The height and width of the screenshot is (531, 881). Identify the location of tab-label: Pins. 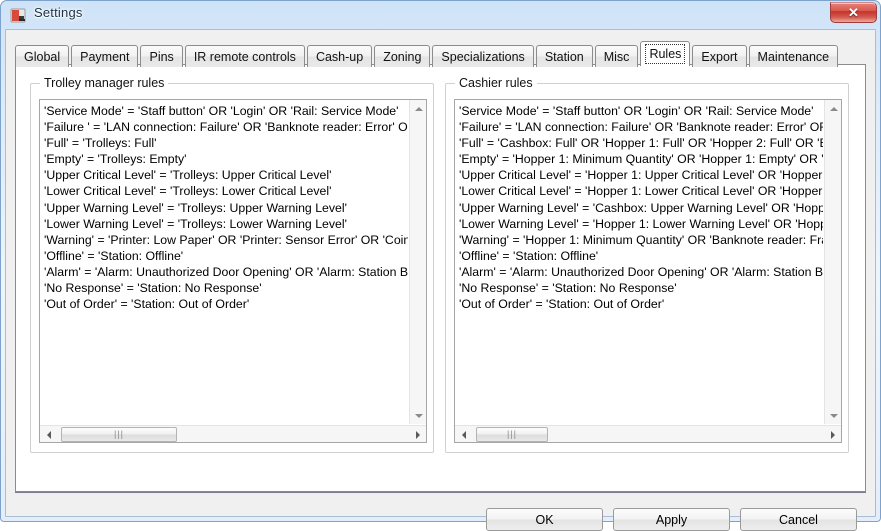
(161, 56).